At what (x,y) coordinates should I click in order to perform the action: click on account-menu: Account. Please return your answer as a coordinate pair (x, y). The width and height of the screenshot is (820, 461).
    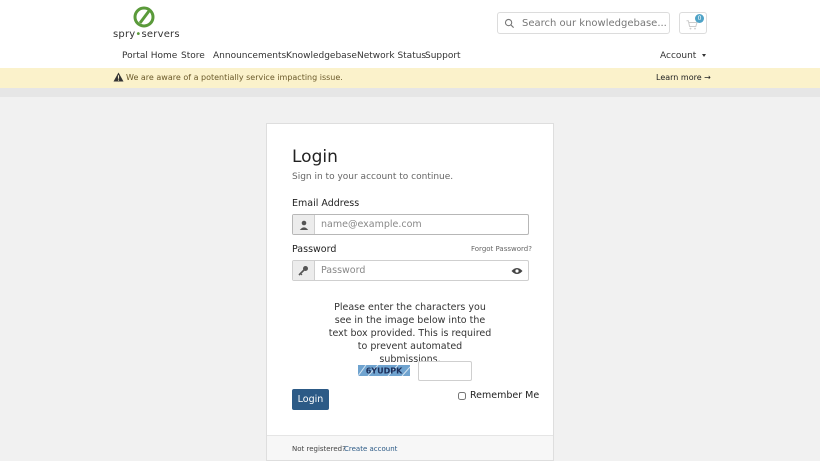
    Looking at the image, I should click on (683, 56).